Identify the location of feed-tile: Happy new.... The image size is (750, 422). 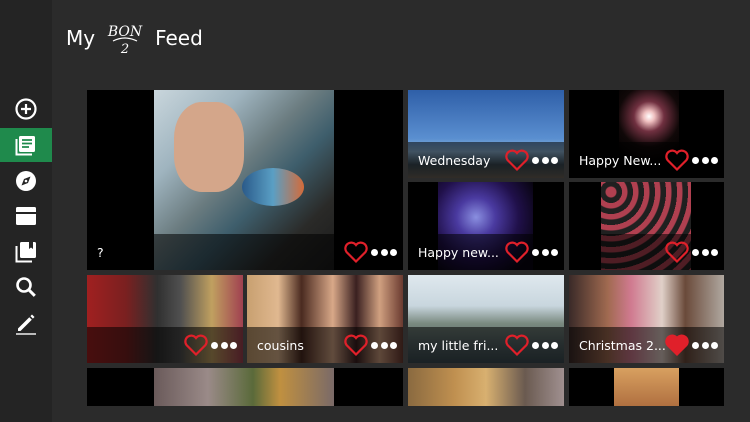
(486, 226).